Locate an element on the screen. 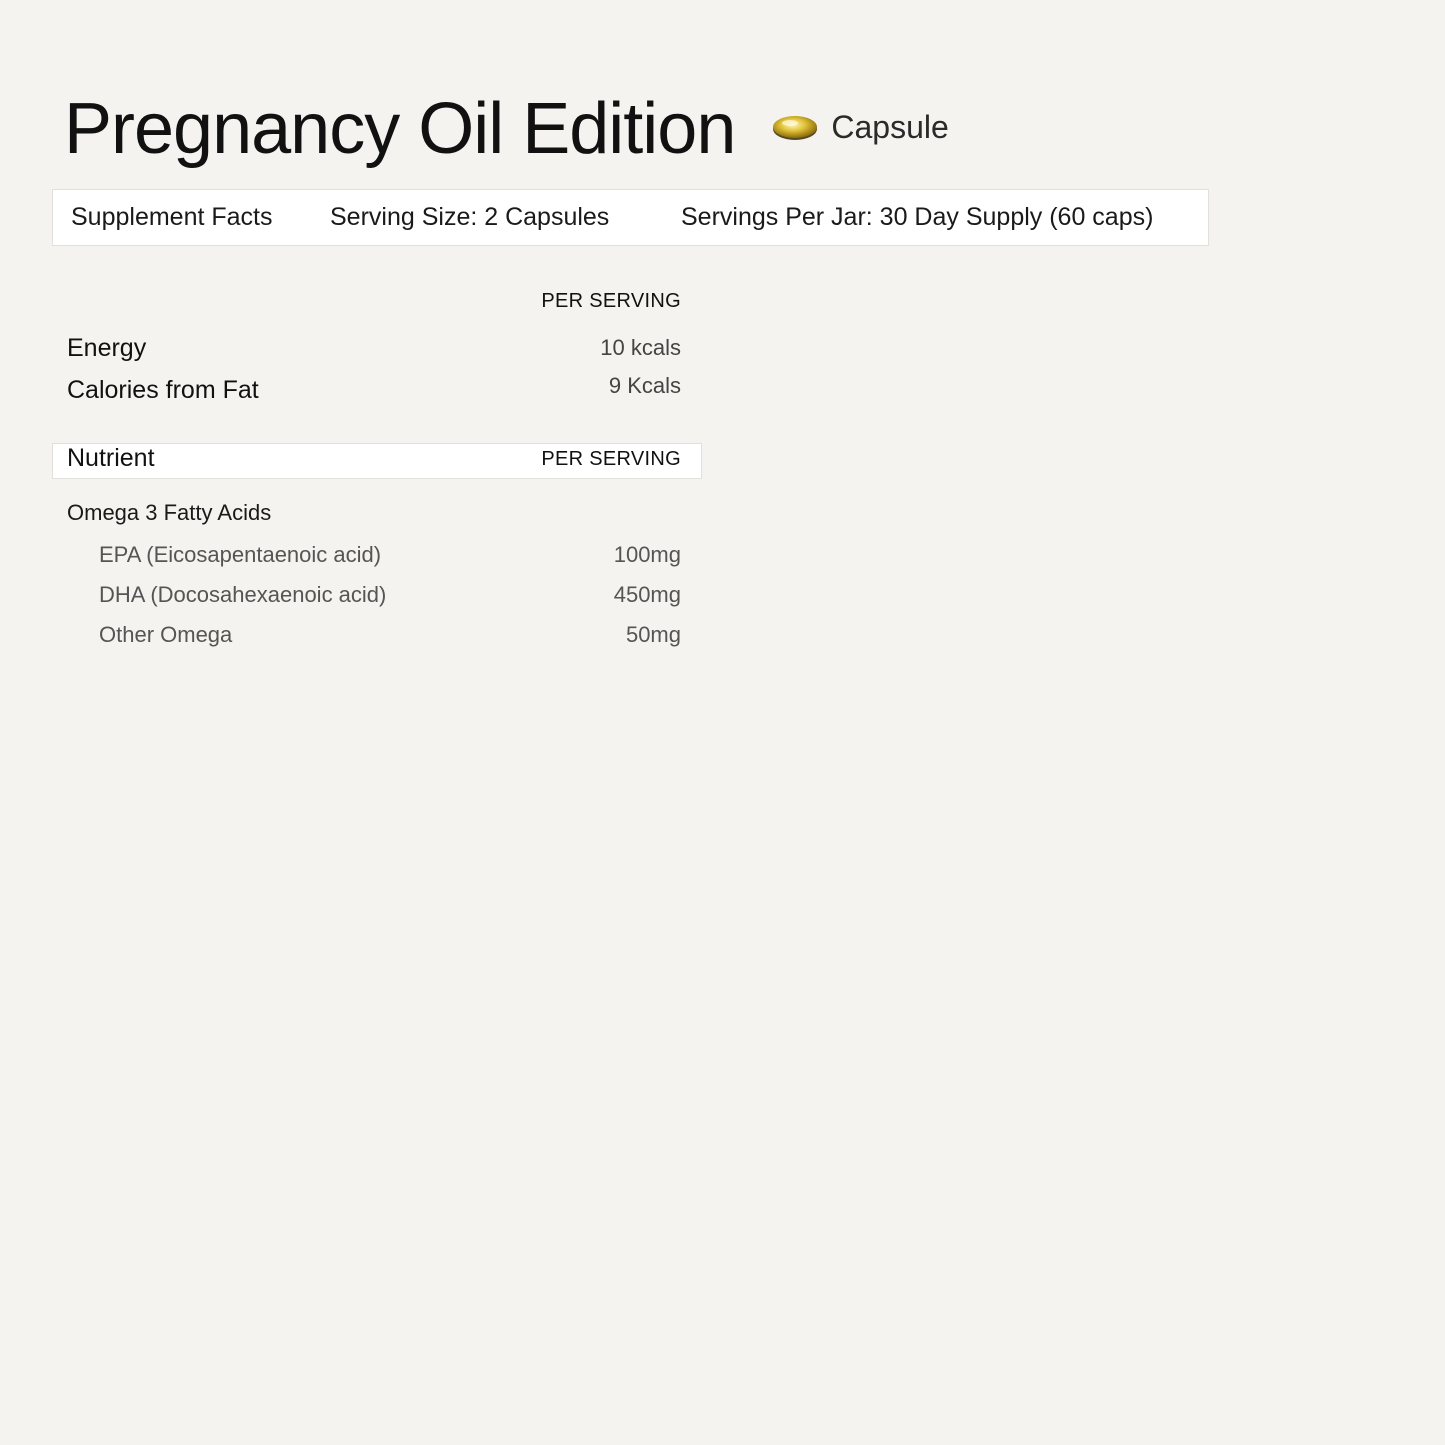  nutrient-table-header: Nutrient PER SERVING is located at coordinates (377, 461).